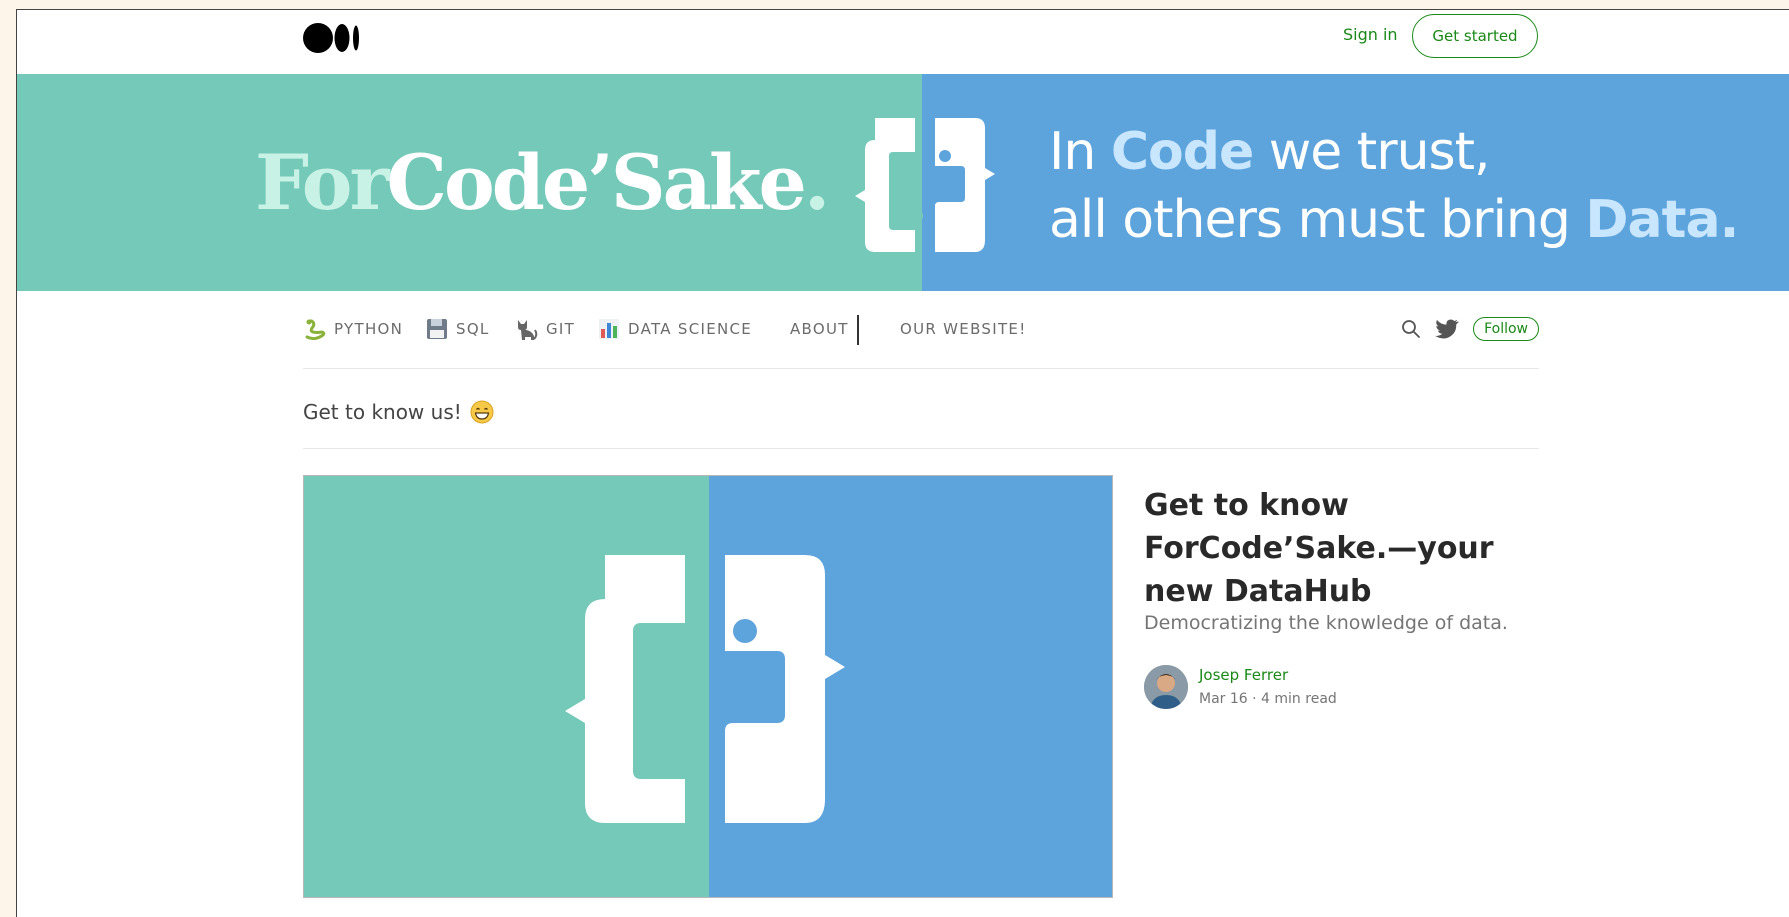 The width and height of the screenshot is (1789, 917). I want to click on section-title: Get to know us!, so click(398, 412).